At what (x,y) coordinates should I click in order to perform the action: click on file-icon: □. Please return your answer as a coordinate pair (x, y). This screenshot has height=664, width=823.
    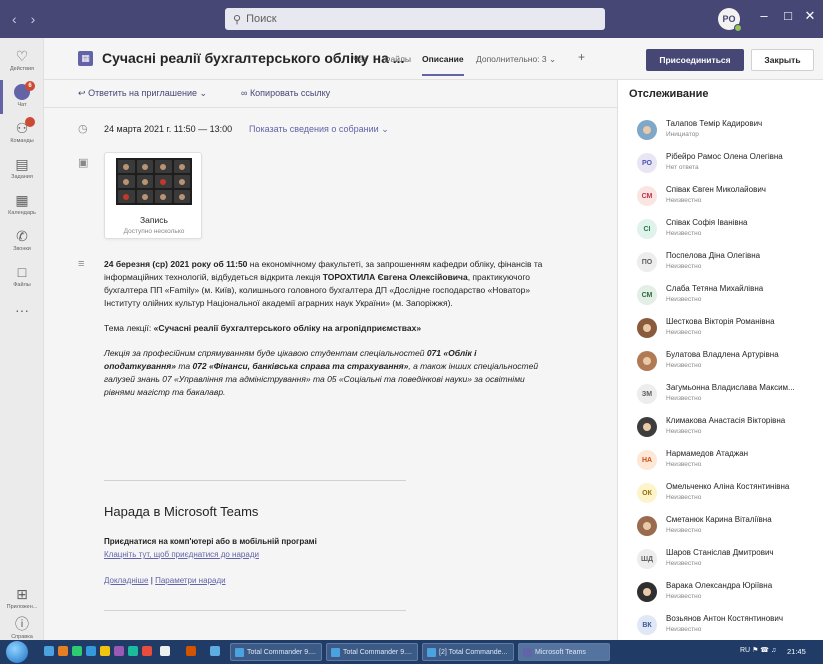
    Looking at the image, I should click on (22, 272).